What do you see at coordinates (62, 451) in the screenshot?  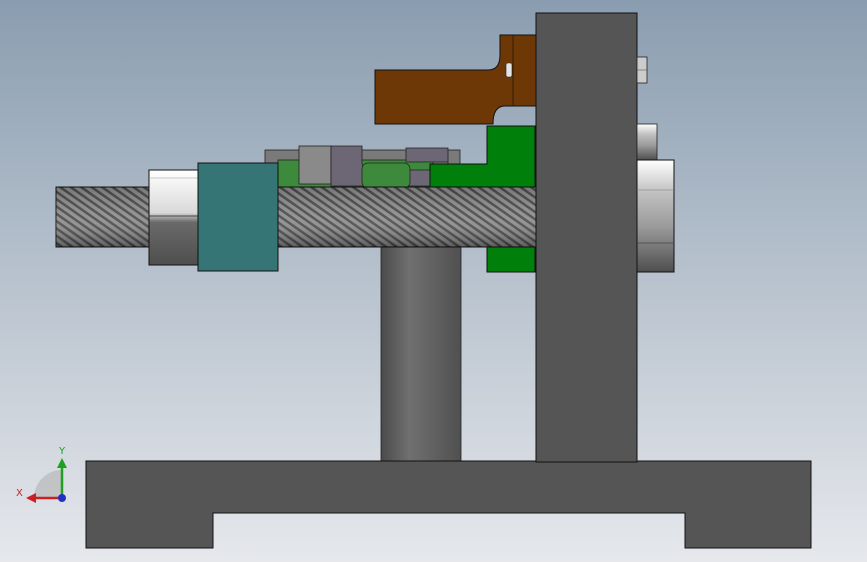 I see `y-axis-label: Y` at bounding box center [62, 451].